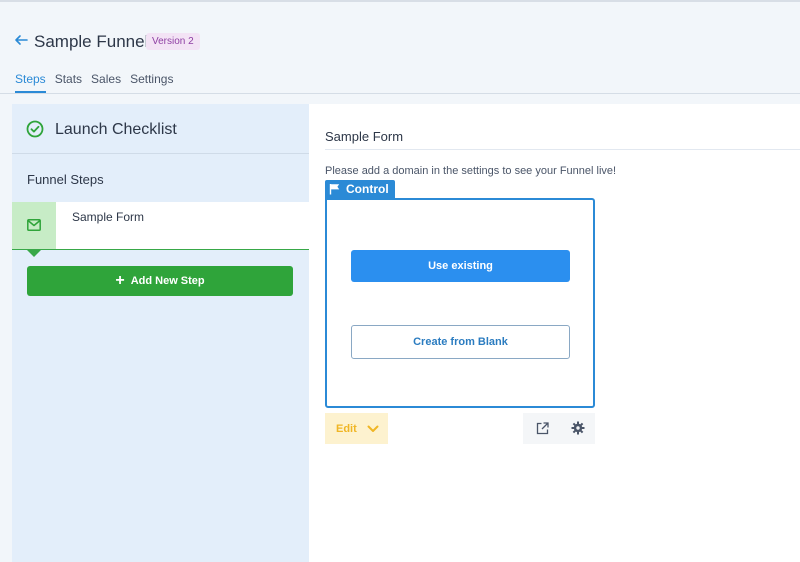 The image size is (800, 562). I want to click on active-step-pointer, so click(34, 253).